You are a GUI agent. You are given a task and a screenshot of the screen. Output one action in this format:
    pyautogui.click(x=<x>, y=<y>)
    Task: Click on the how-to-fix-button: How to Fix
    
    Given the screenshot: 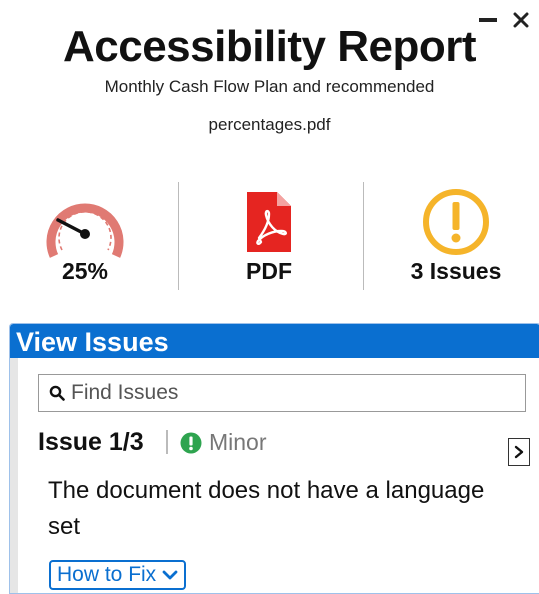 What is the action you would take?
    pyautogui.click(x=118, y=575)
    